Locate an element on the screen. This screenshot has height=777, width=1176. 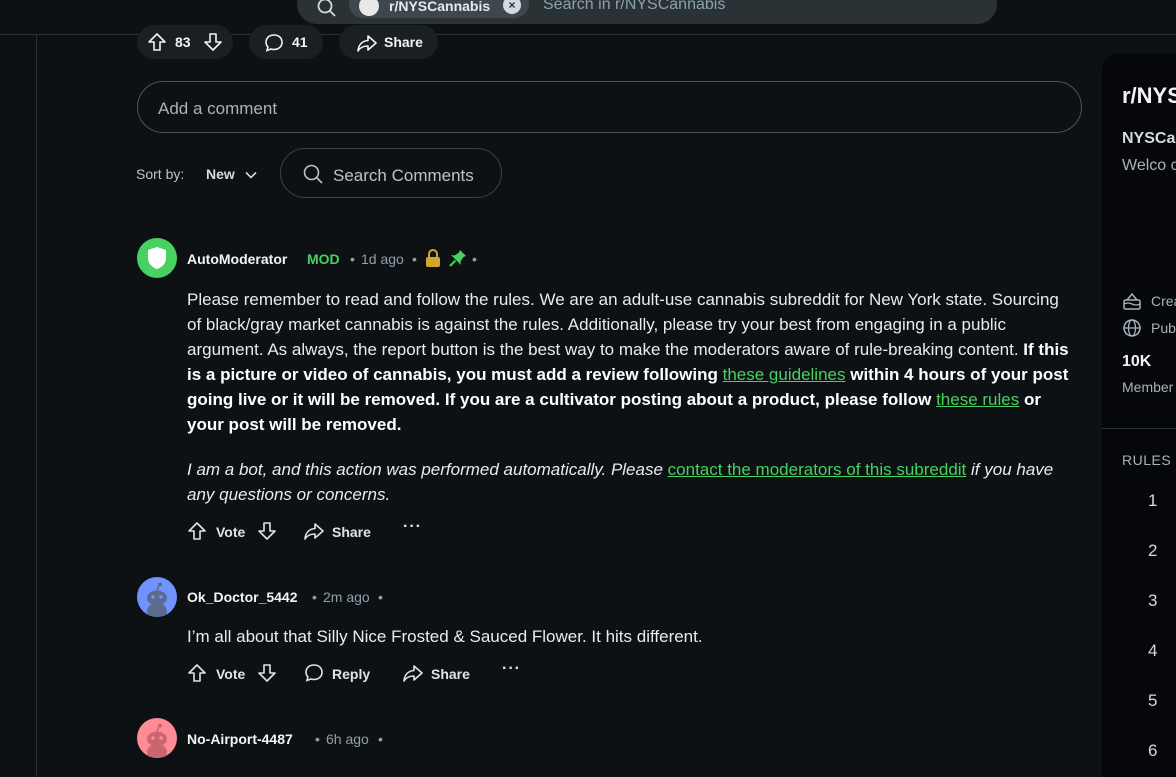
comments-button: 41 is located at coordinates (286, 42).